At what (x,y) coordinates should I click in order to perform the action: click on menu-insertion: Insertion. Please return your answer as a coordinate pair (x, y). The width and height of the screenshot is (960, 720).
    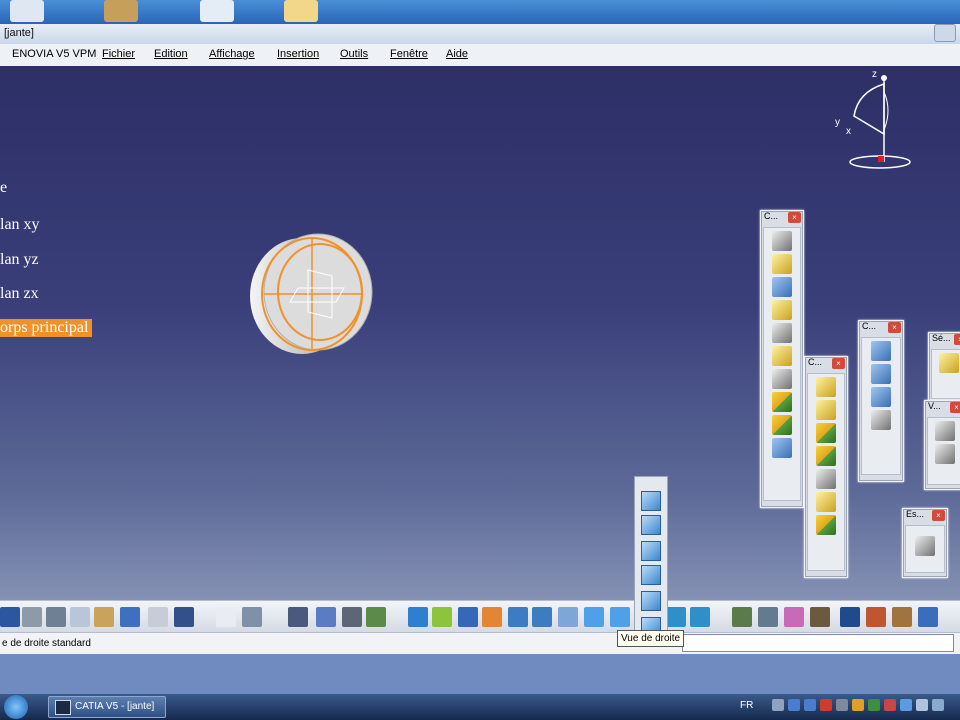
    Looking at the image, I should click on (298, 54).